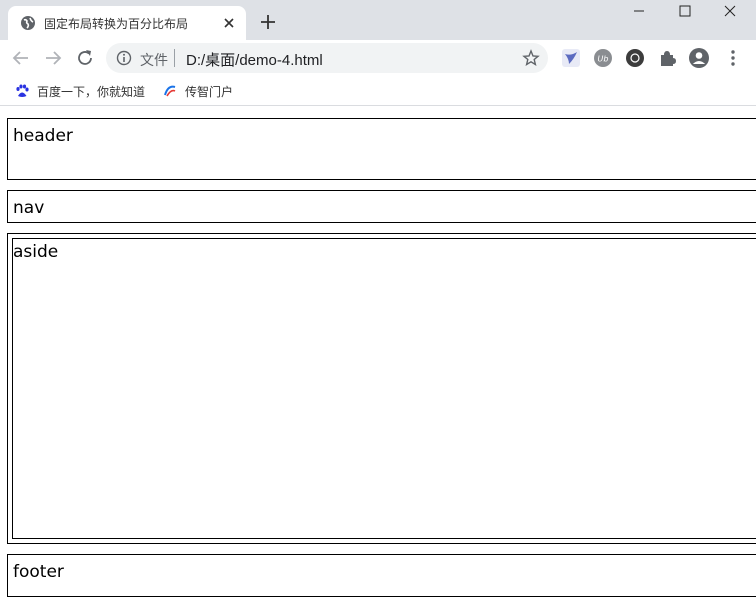 This screenshot has height=602, width=756. I want to click on more-menu-icon, so click(733, 58).